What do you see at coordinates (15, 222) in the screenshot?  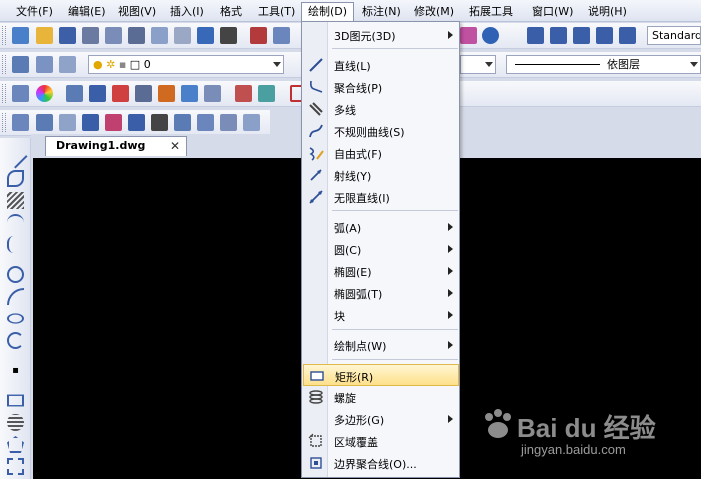 I see `spline-tool-icon` at bounding box center [15, 222].